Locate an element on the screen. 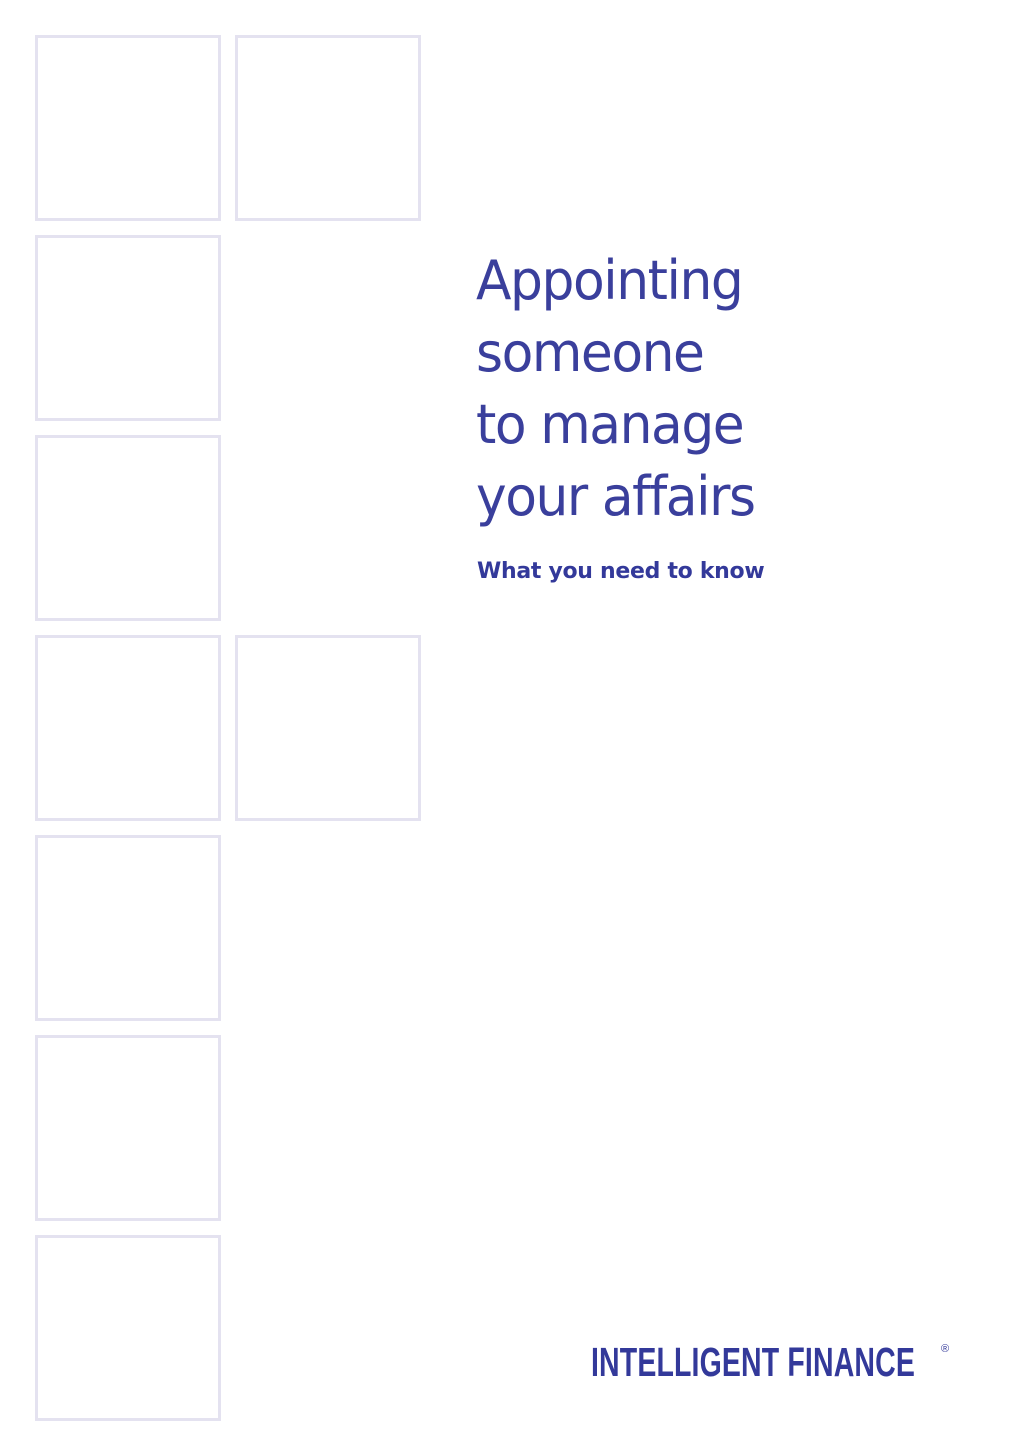 This screenshot has width=1020, height=1447. title-line: your affairs is located at coordinates (616, 496).